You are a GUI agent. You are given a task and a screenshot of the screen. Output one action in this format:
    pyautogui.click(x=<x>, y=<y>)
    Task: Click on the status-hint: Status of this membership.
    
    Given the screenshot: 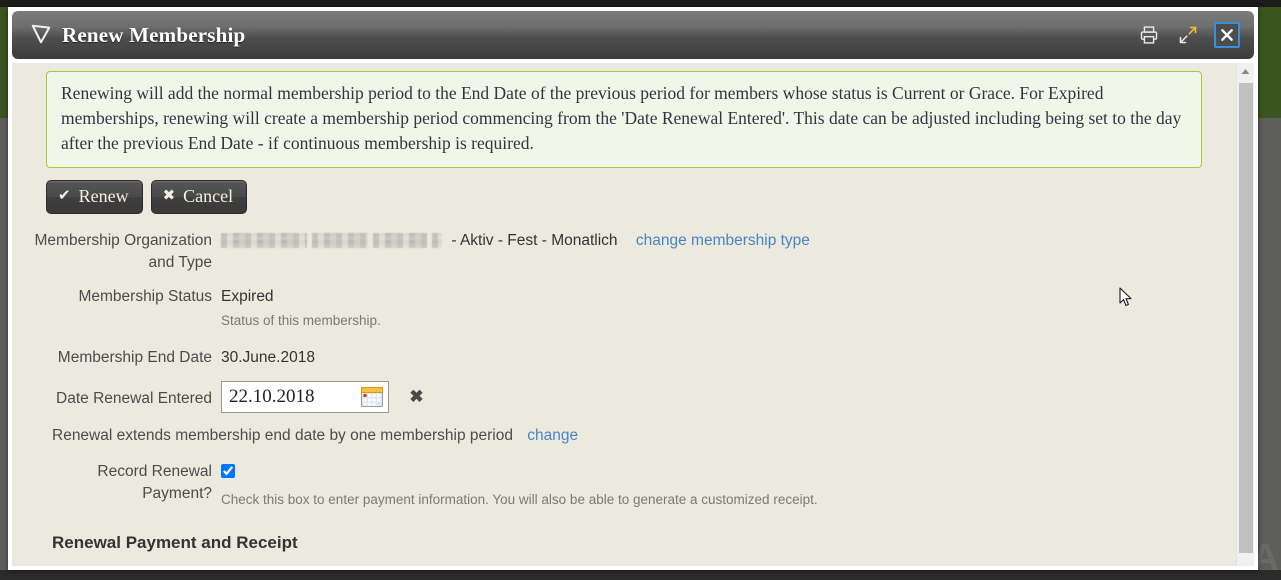 What is the action you would take?
    pyautogui.click(x=726, y=320)
    